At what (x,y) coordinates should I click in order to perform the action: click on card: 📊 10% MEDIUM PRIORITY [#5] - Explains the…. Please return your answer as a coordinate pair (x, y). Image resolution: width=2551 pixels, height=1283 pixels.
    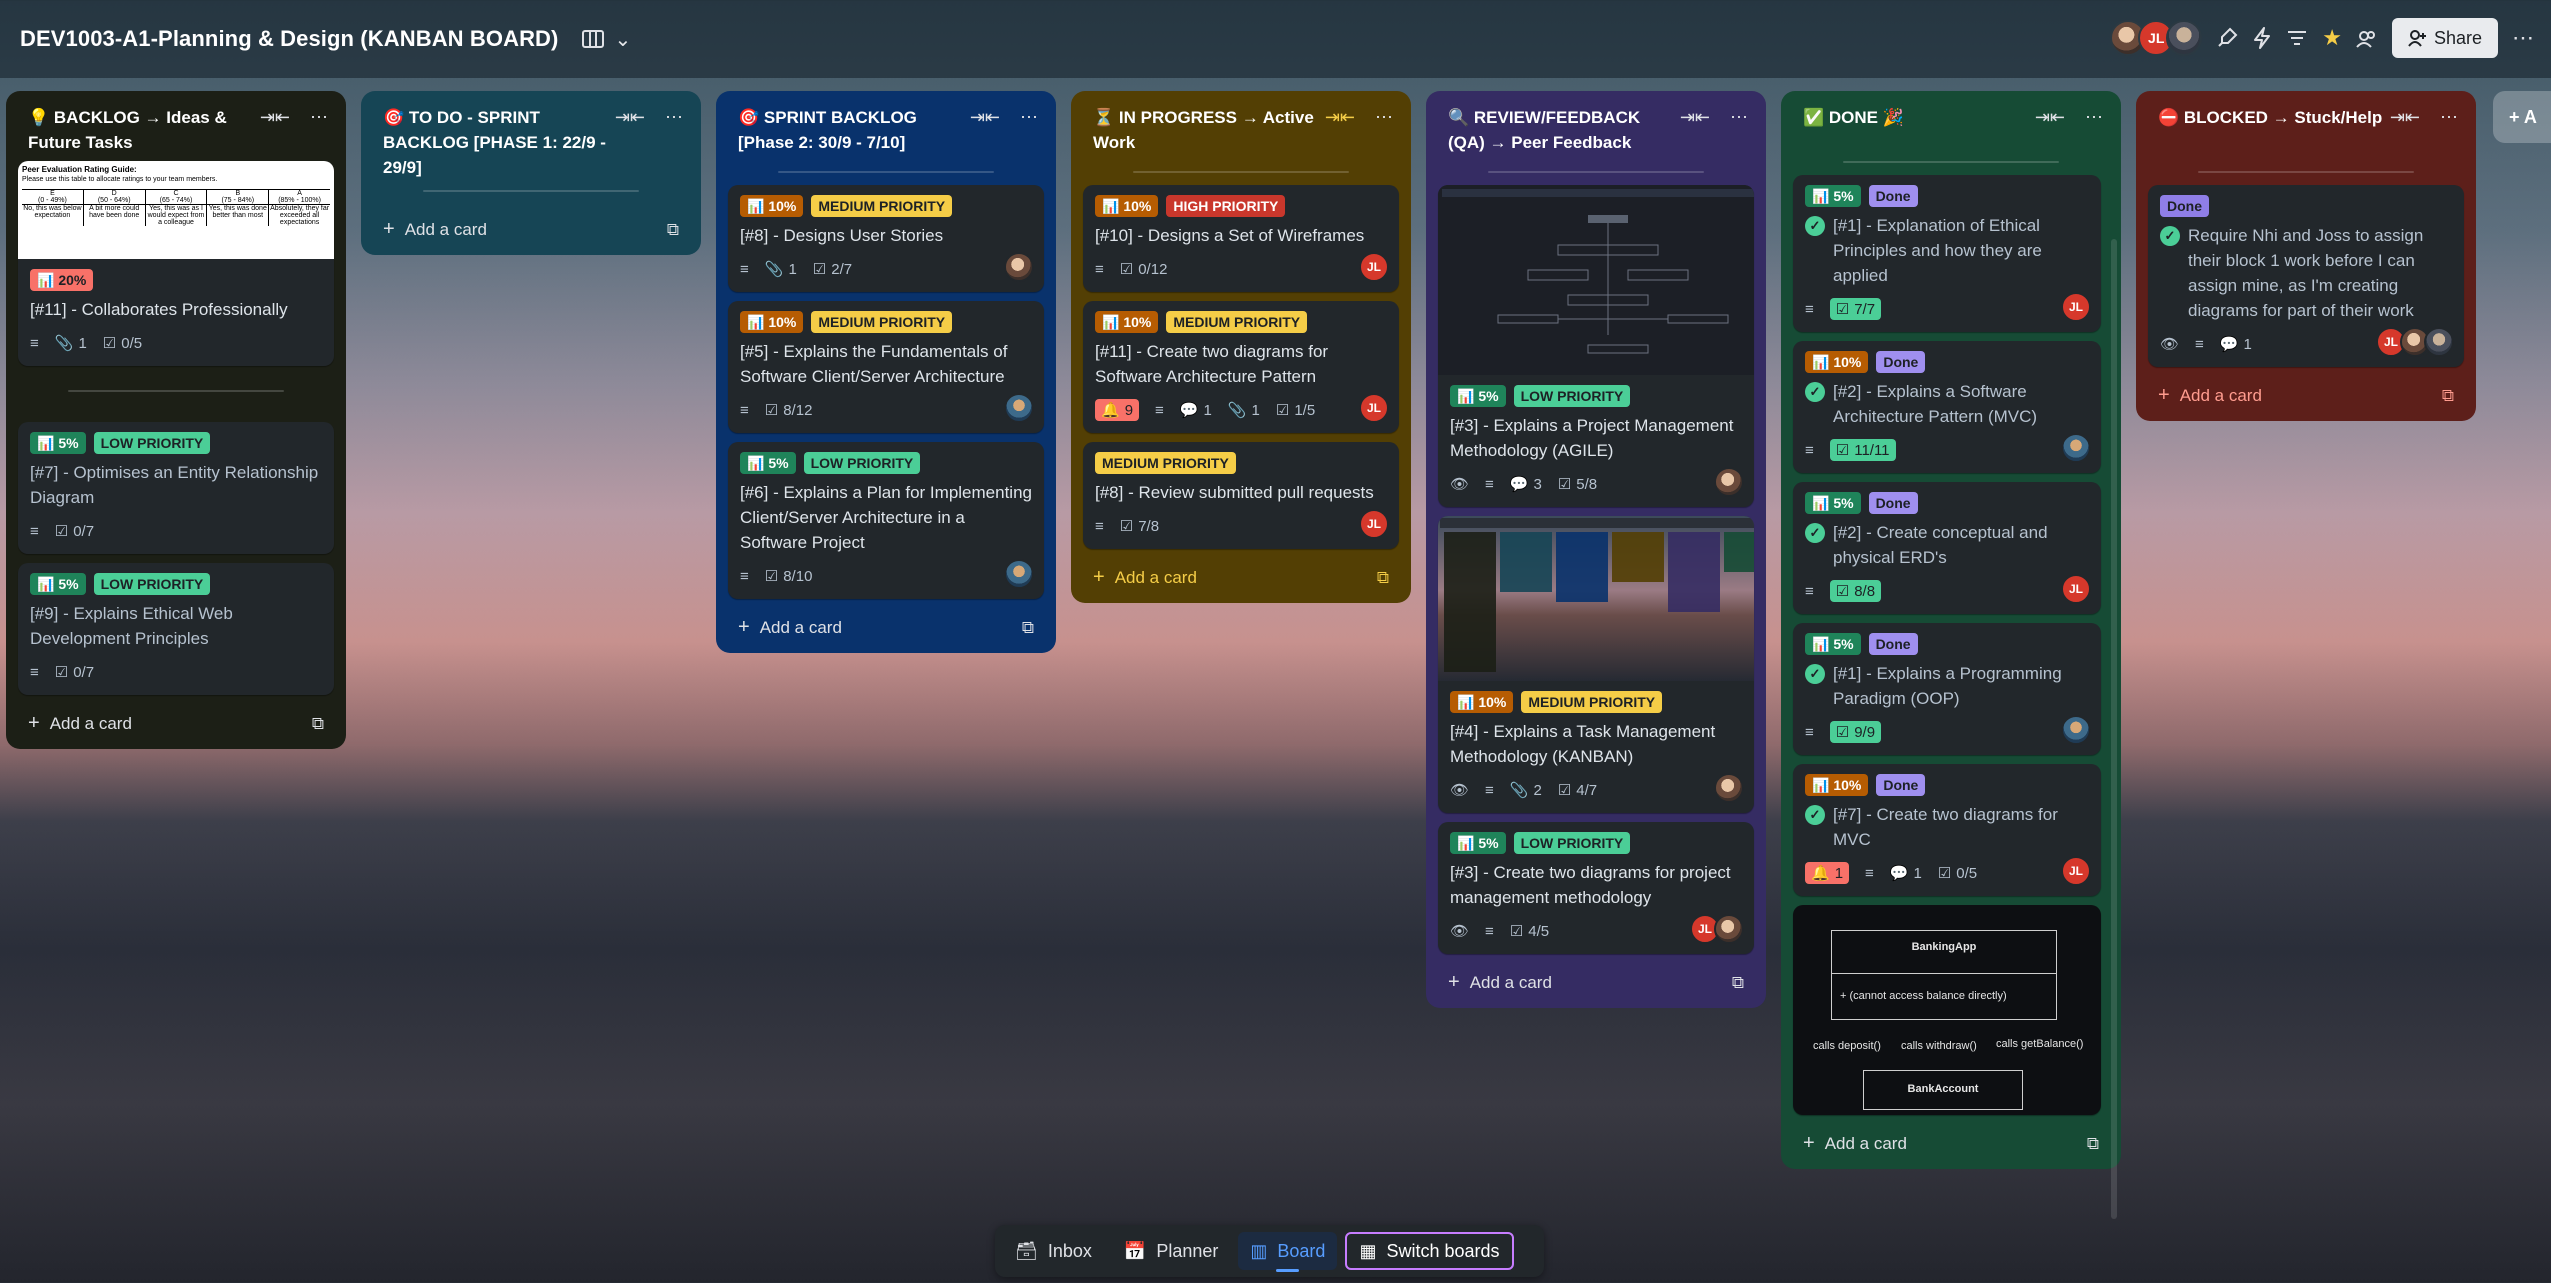
    Looking at the image, I should click on (886, 367).